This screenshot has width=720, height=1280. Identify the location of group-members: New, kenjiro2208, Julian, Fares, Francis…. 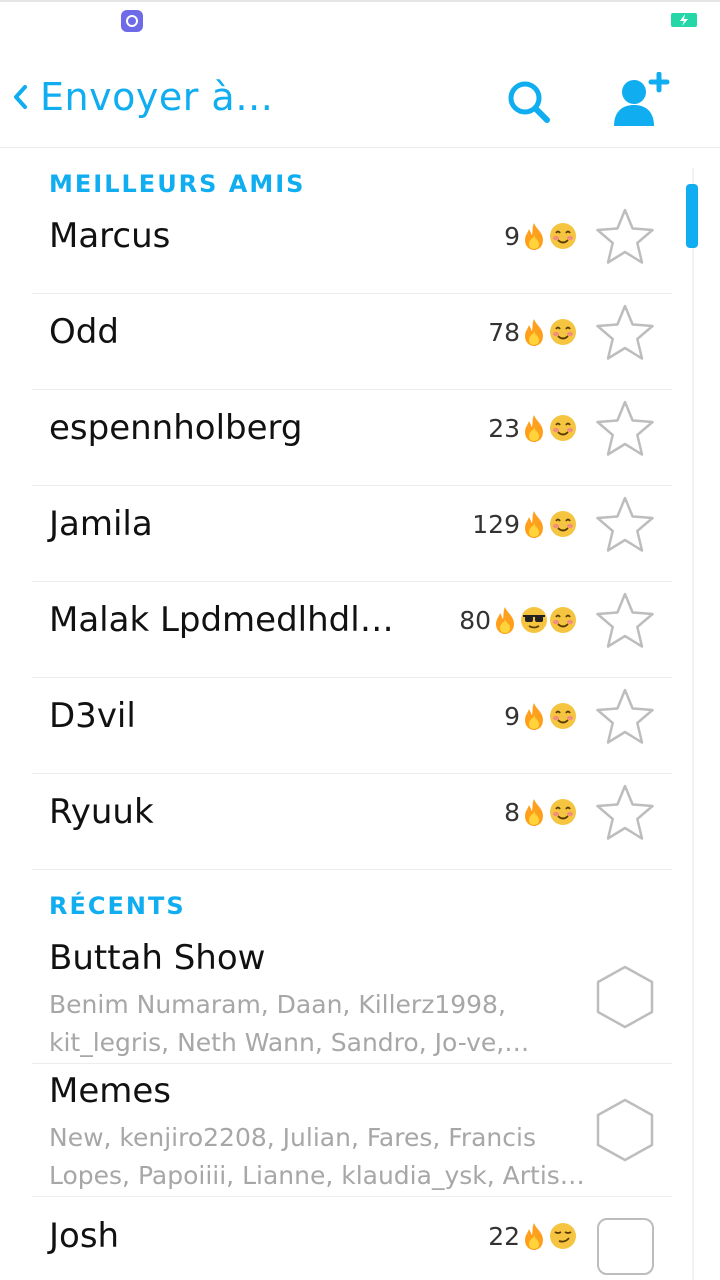
(317, 1156).